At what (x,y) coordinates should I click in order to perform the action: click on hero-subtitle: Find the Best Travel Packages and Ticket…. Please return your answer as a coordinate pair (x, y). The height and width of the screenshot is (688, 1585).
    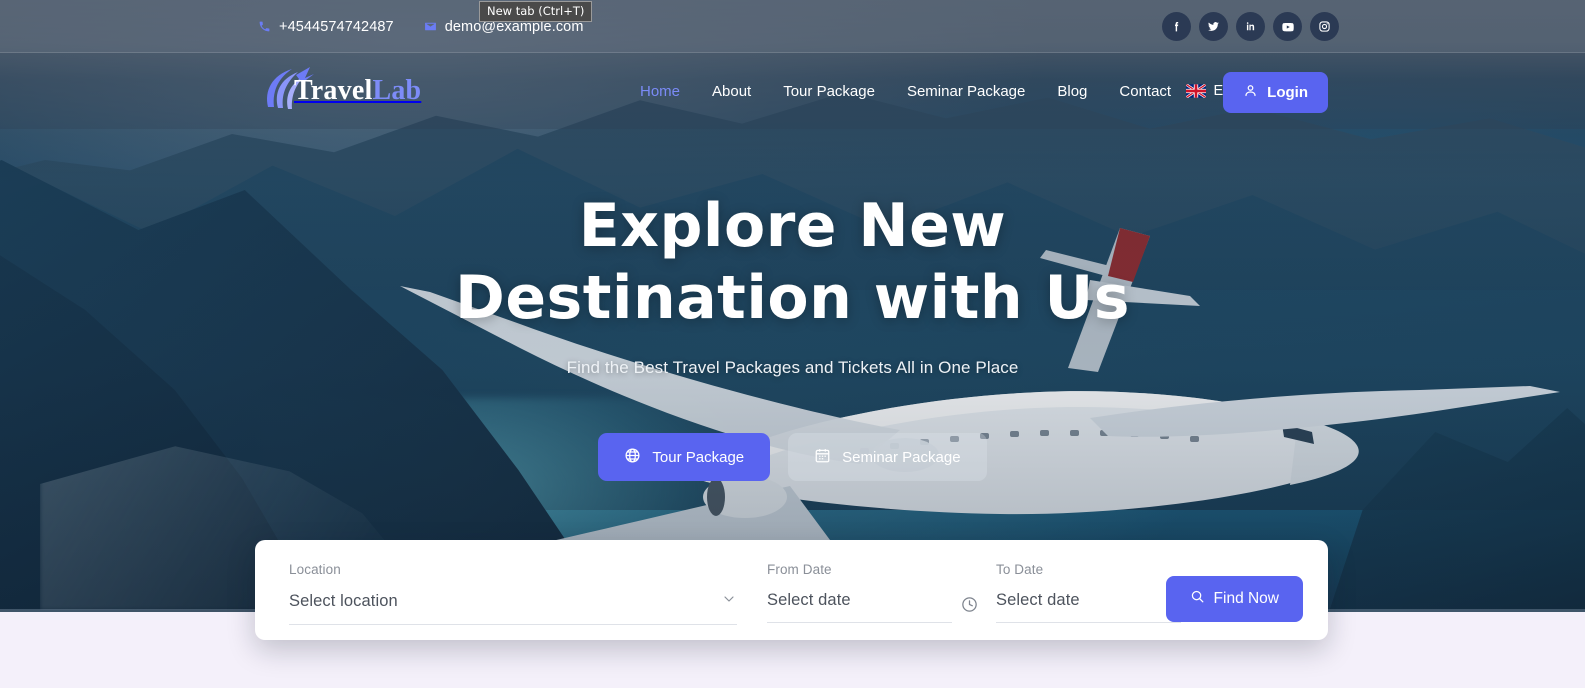
    Looking at the image, I should click on (792, 367).